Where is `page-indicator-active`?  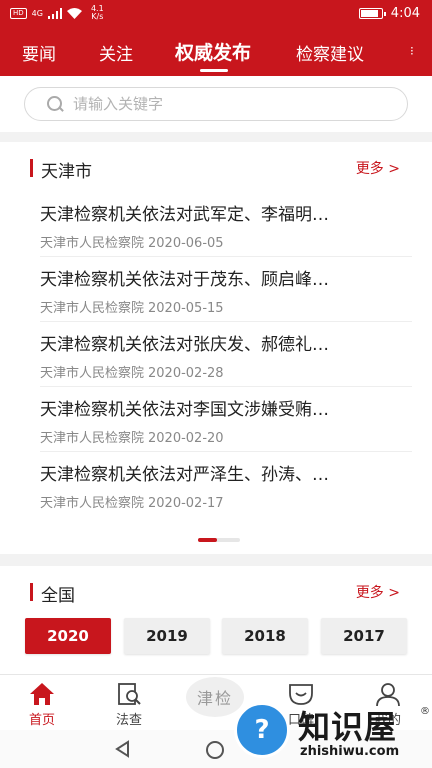 page-indicator-active is located at coordinates (207, 540).